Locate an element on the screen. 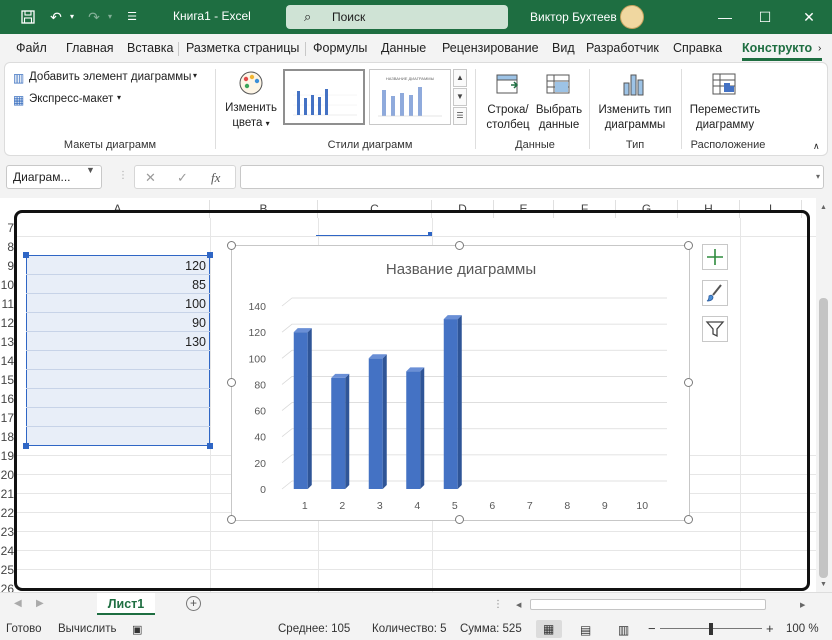 Image resolution: width=832 pixels, height=640 pixels. move-chart-button: Переместить диаграмму is located at coordinates (725, 118).